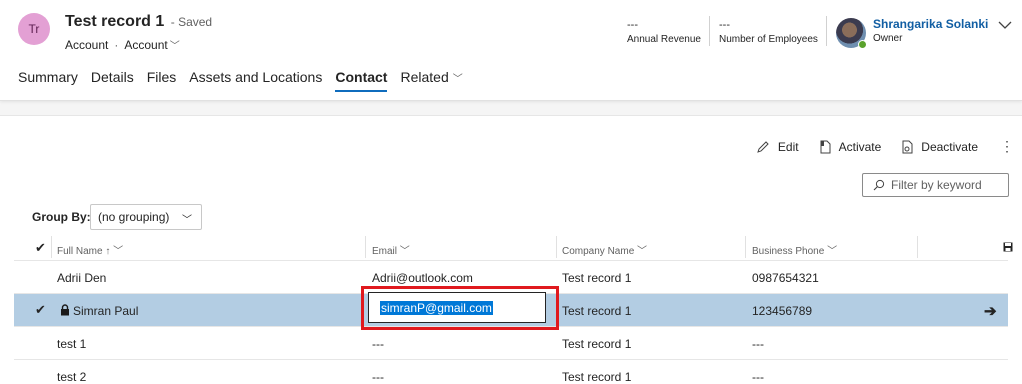 The height and width of the screenshot is (384, 1022). I want to click on deactivate-button-label: Deactivate, so click(949, 146).